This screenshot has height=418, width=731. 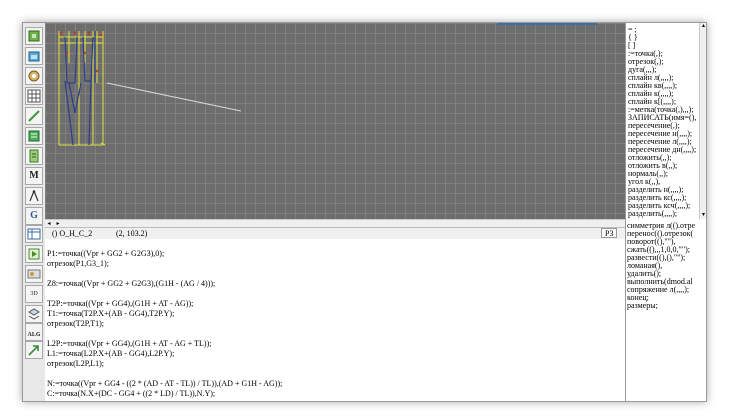 What do you see at coordinates (365, 9) in the screenshot?
I see `page-margin` at bounding box center [365, 9].